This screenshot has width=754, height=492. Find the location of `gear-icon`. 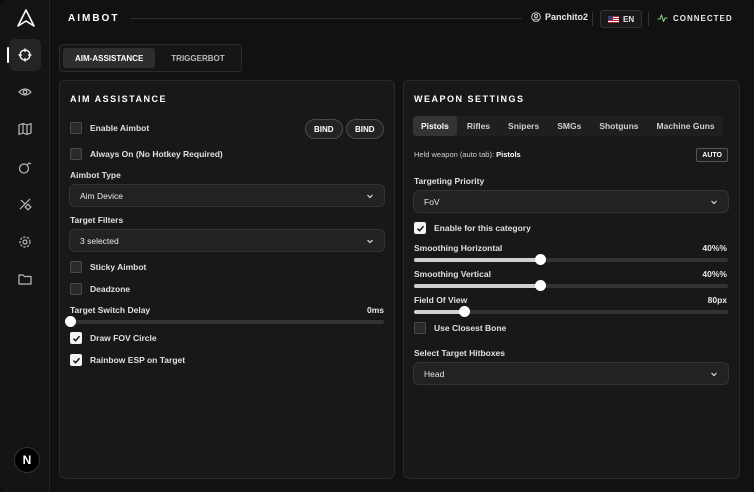

gear-icon is located at coordinates (25, 242).